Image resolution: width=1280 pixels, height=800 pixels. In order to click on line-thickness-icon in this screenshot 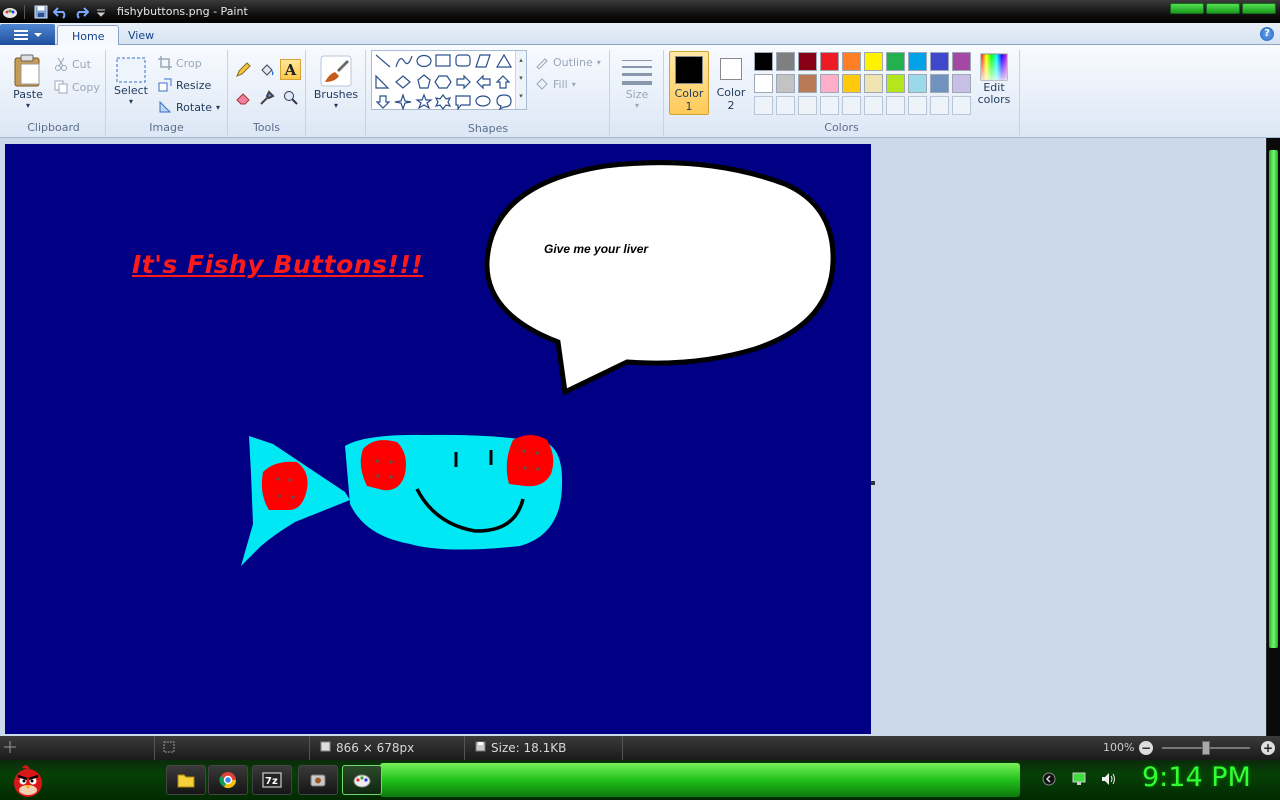, I will do `click(637, 71)`.